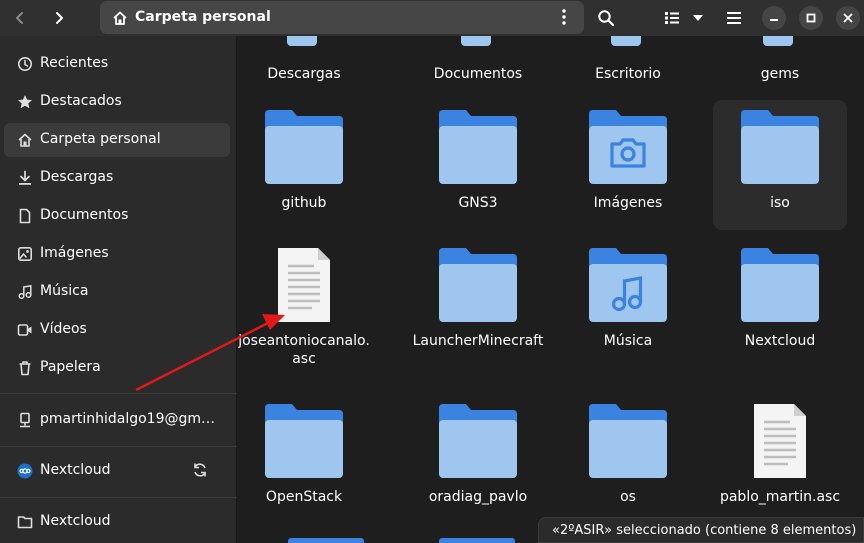  Describe the element at coordinates (117, 522) in the screenshot. I see `sidebar-item-nextcloud-folder: Nextcloud` at that location.